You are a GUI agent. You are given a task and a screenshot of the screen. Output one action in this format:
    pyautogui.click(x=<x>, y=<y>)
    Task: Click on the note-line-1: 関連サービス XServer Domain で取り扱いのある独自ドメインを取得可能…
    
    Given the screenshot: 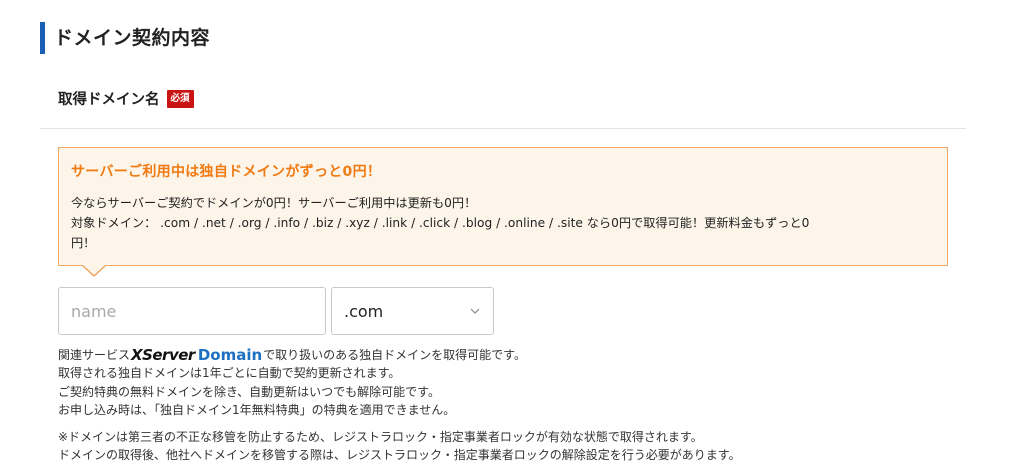 What is the action you would take?
    pyautogui.click(x=292, y=355)
    